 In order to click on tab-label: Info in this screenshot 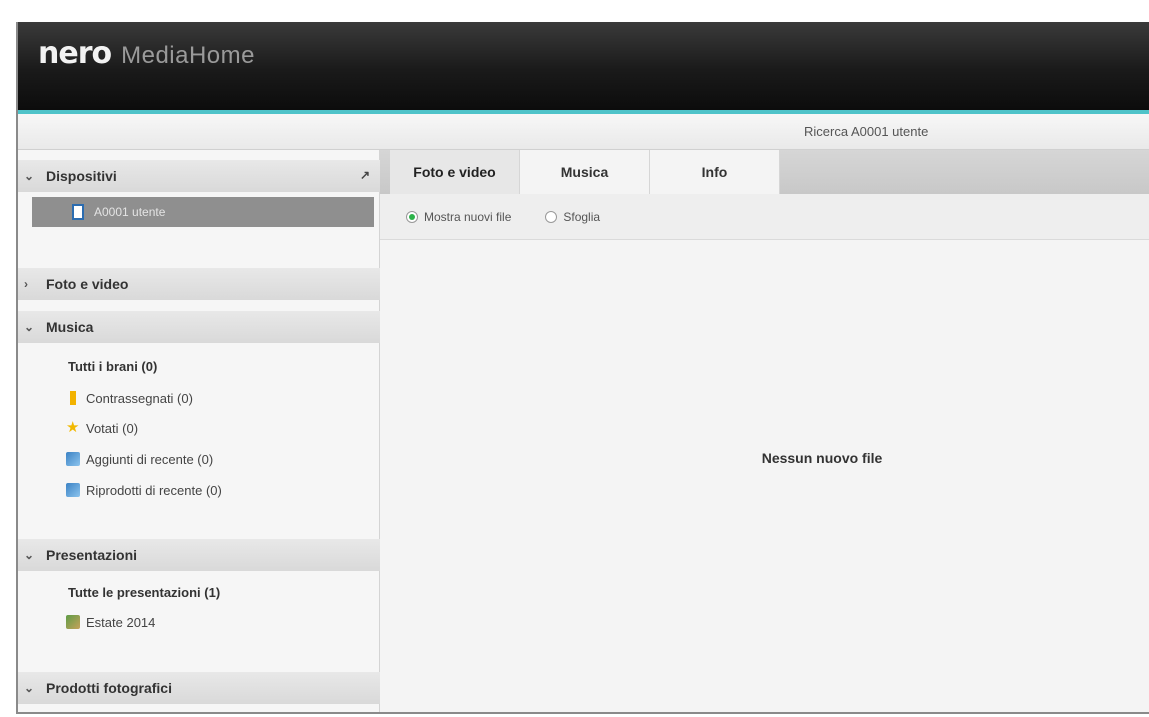, I will do `click(714, 172)`.